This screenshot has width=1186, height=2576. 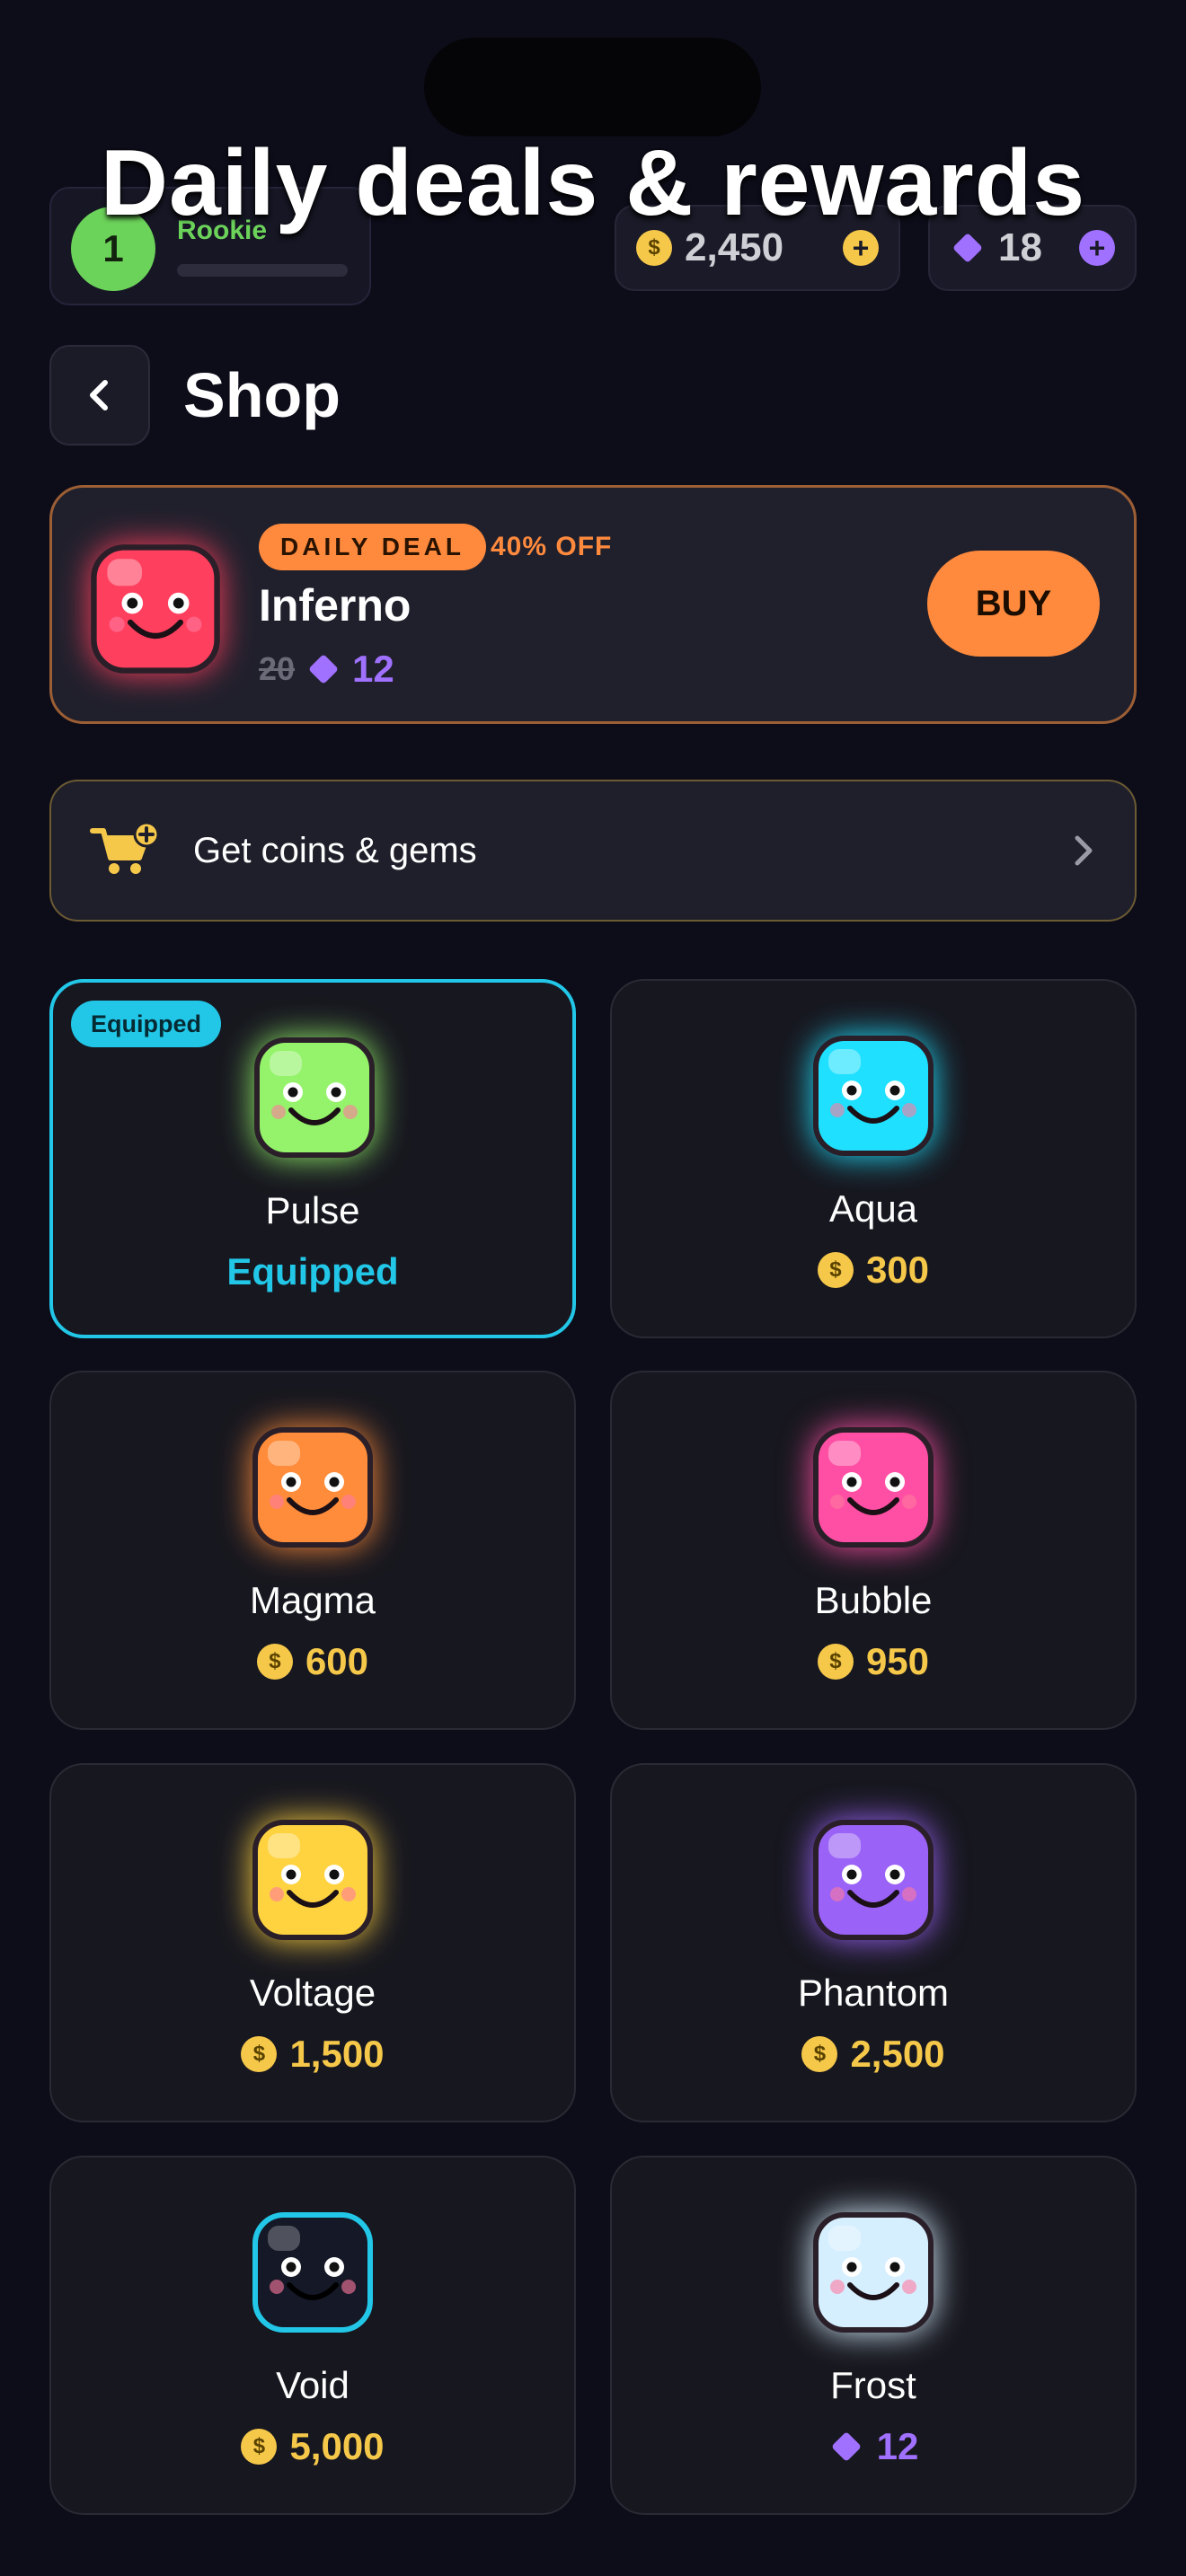 What do you see at coordinates (873, 1208) in the screenshot?
I see `item-name: Aqua` at bounding box center [873, 1208].